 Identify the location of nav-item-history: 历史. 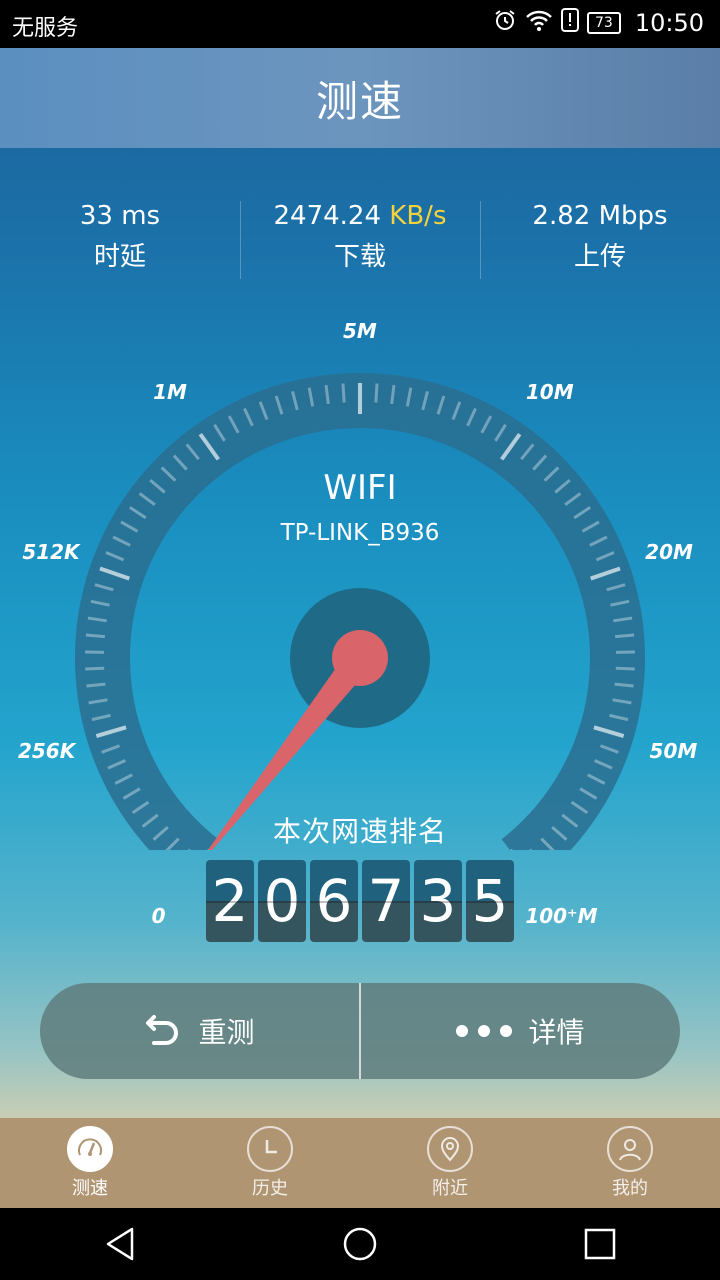
(270, 1163).